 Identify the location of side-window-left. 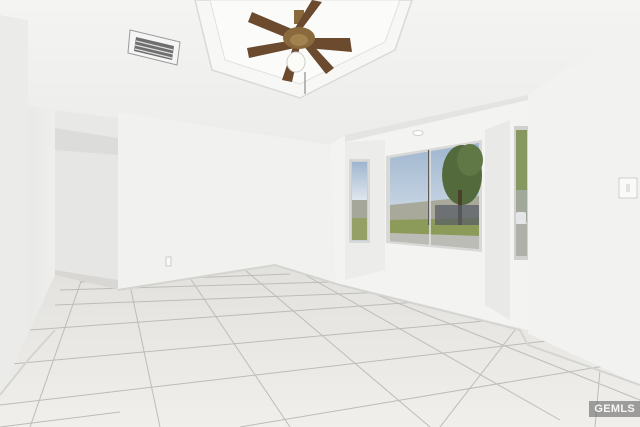
(359, 201).